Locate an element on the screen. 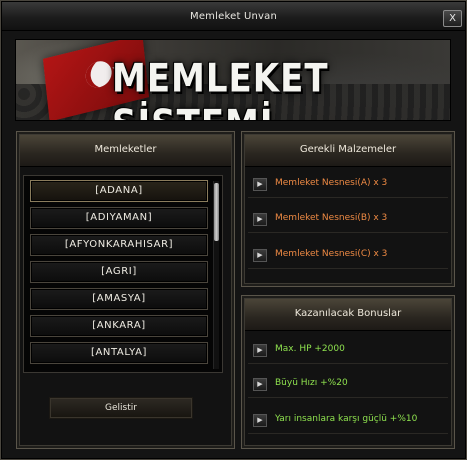 Image resolution: width=467 pixels, height=460 pixels. city-item-amasya: [AMASYA] is located at coordinates (119, 299).